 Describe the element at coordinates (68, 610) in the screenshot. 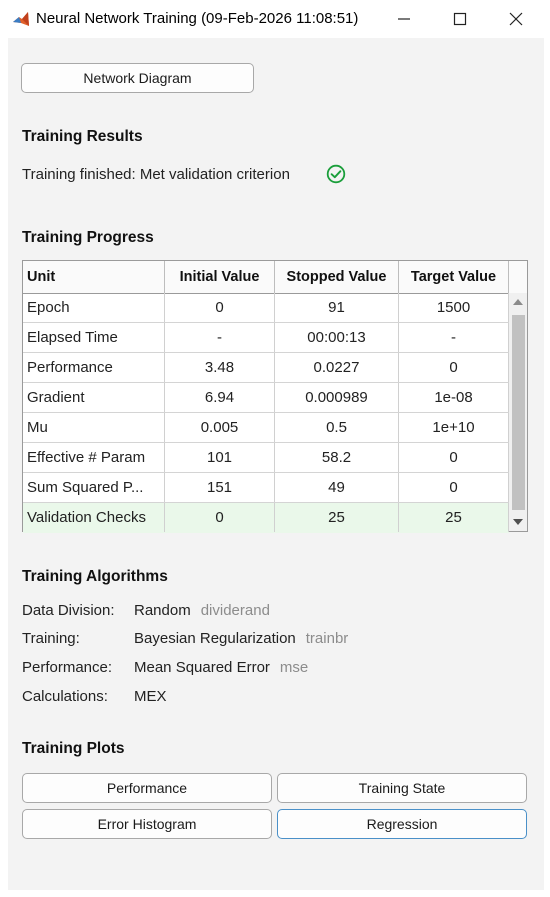

I see `data-division-label: Data Division:` at that location.